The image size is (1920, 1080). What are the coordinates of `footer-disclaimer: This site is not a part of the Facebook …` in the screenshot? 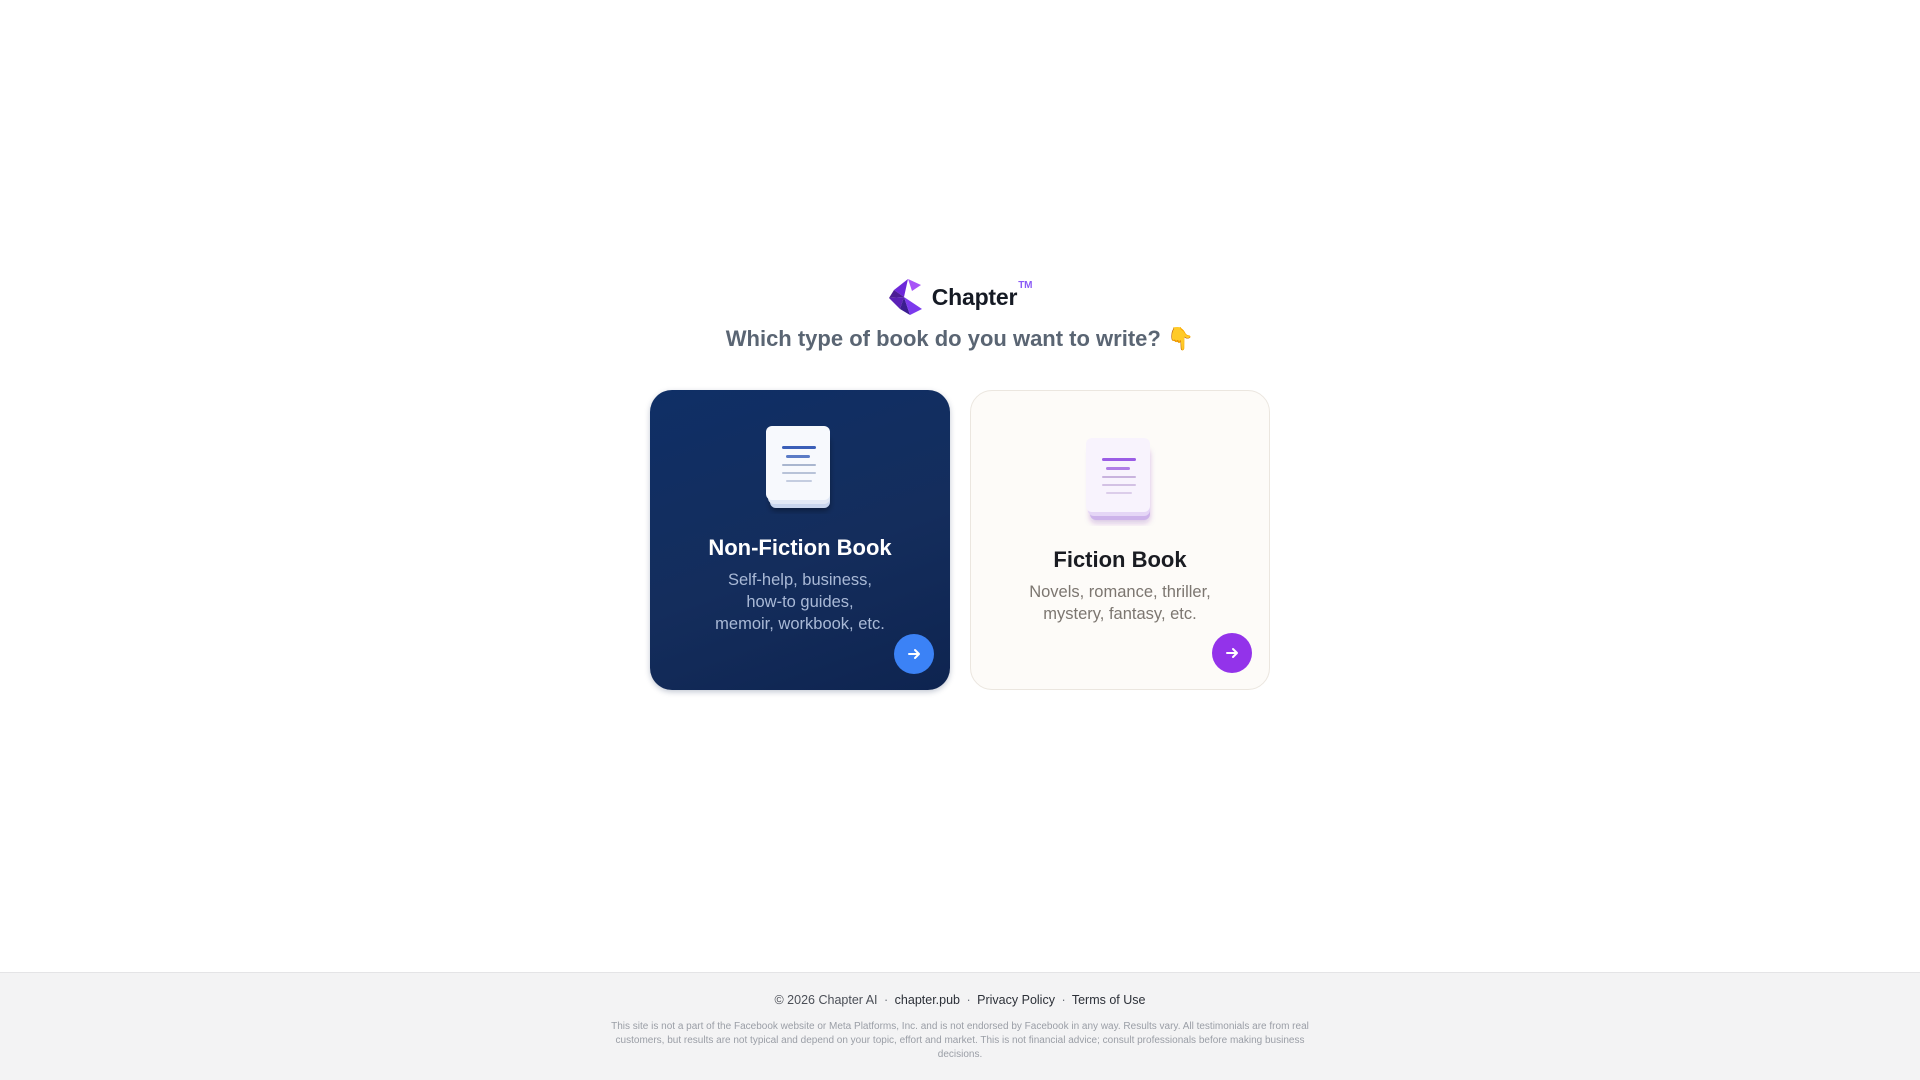 It's located at (960, 1040).